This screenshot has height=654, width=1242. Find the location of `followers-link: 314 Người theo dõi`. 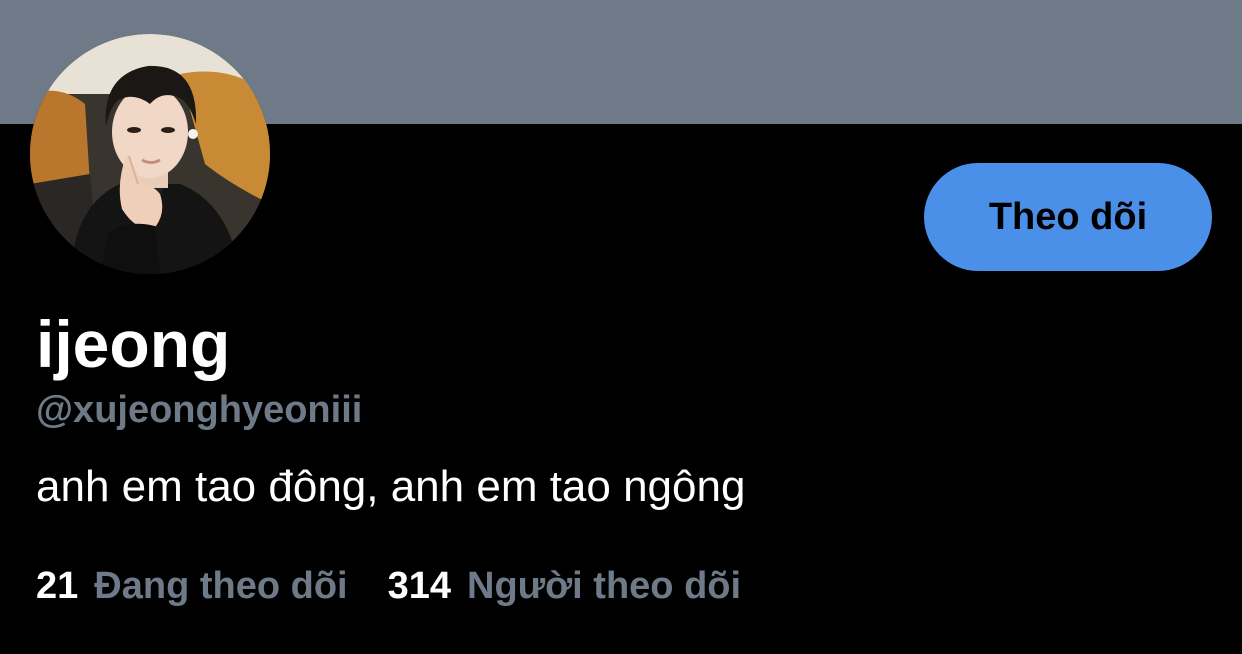

followers-link: 314 Người theo dõi is located at coordinates (564, 586).